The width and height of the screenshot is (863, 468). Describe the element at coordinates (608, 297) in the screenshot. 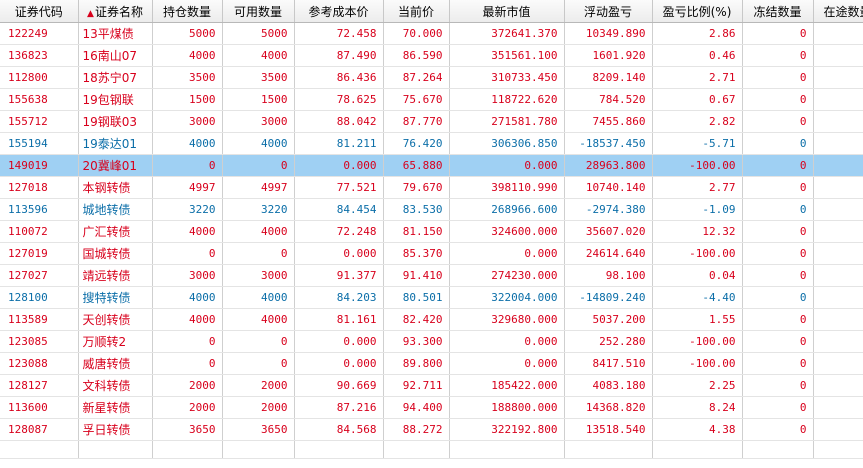

I see `cell-pnl: -14809.240` at that location.